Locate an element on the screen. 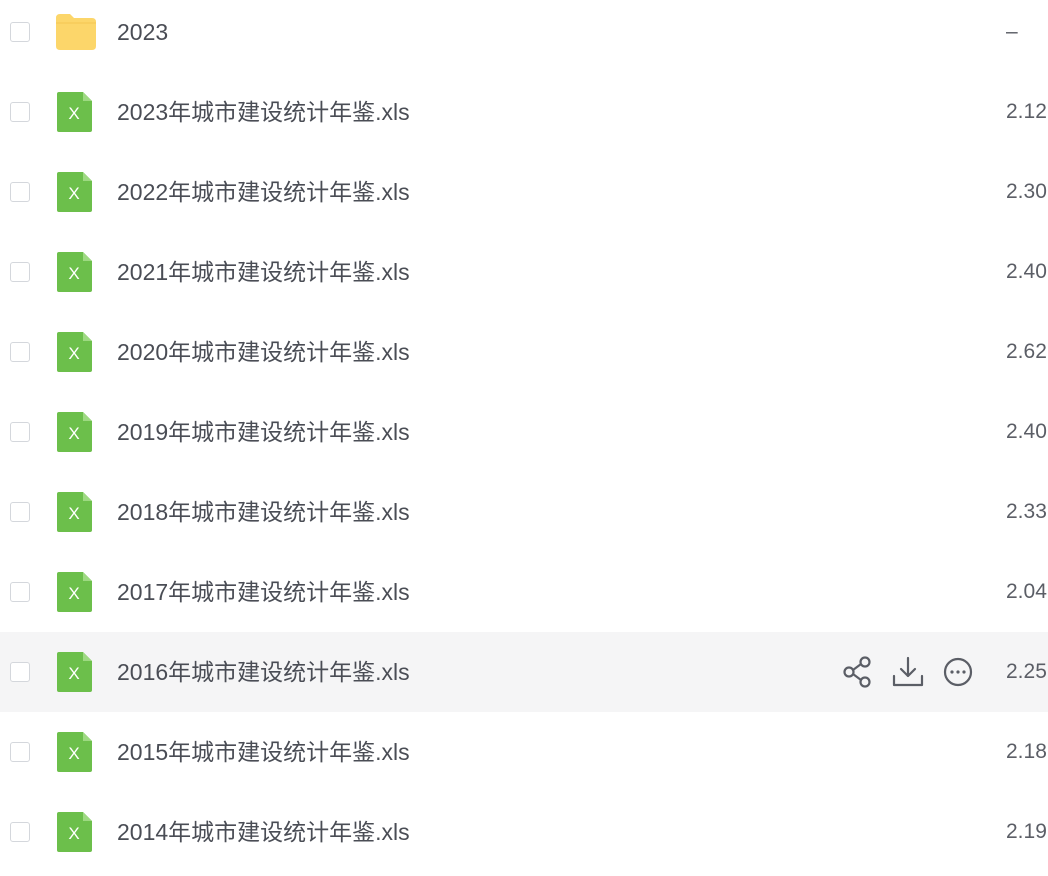 Image resolution: width=1048 pixels, height=876 pixels. file-size: 2.18 is located at coordinates (1026, 751).